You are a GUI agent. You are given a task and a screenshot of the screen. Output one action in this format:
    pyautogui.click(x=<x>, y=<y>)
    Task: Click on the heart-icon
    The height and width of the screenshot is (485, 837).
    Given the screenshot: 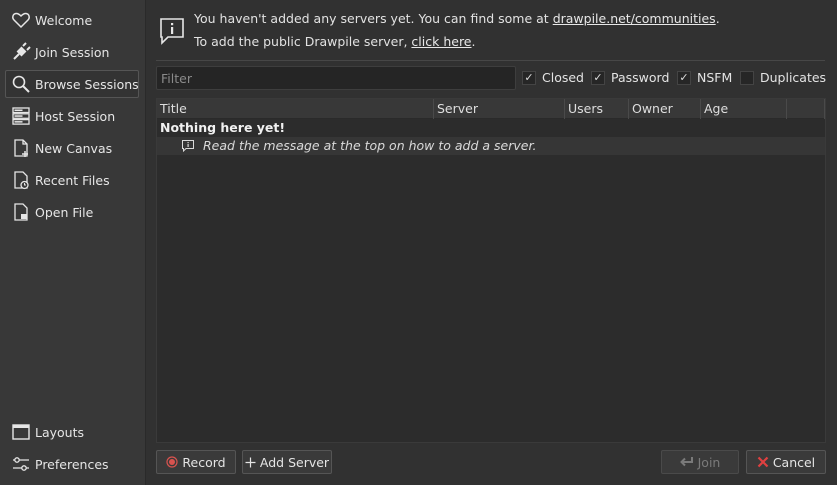 What is the action you would take?
    pyautogui.click(x=21, y=20)
    